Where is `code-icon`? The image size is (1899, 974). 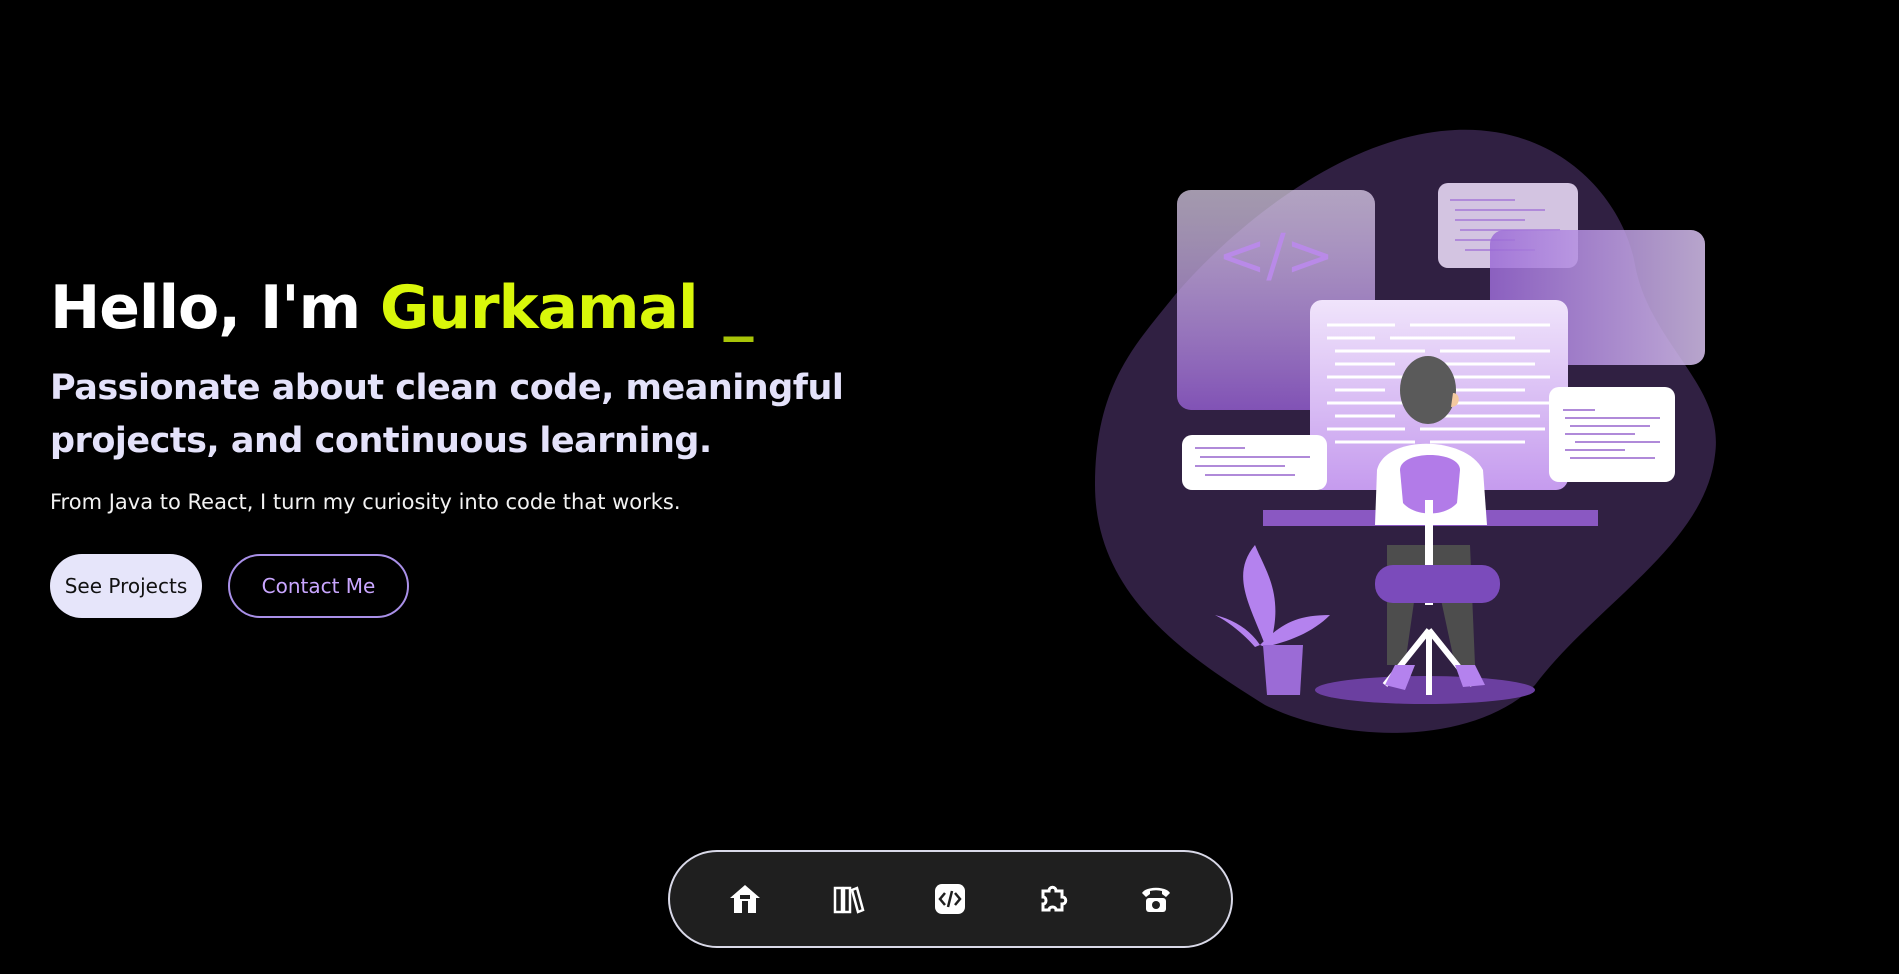 code-icon is located at coordinates (950, 899).